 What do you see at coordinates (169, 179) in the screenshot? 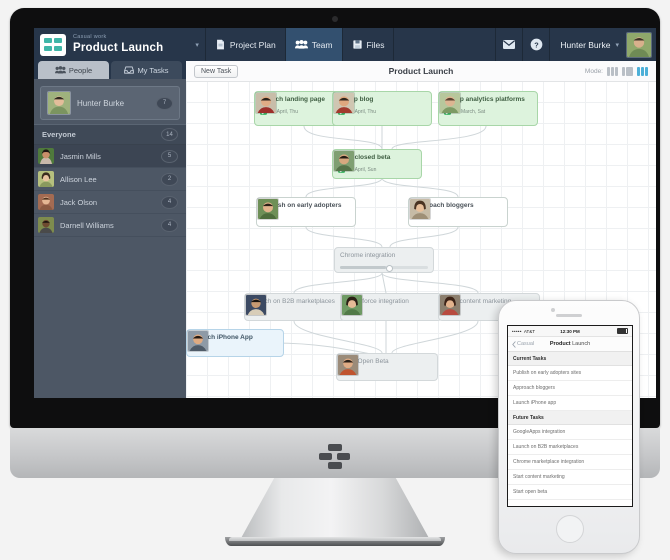
I see `person-count: 2` at bounding box center [169, 179].